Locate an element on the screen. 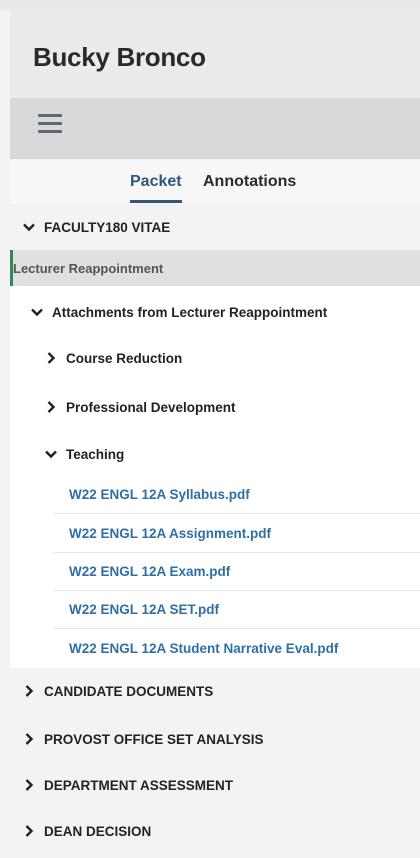  selected-item-label: Lecturer Reappointment is located at coordinates (88, 268).